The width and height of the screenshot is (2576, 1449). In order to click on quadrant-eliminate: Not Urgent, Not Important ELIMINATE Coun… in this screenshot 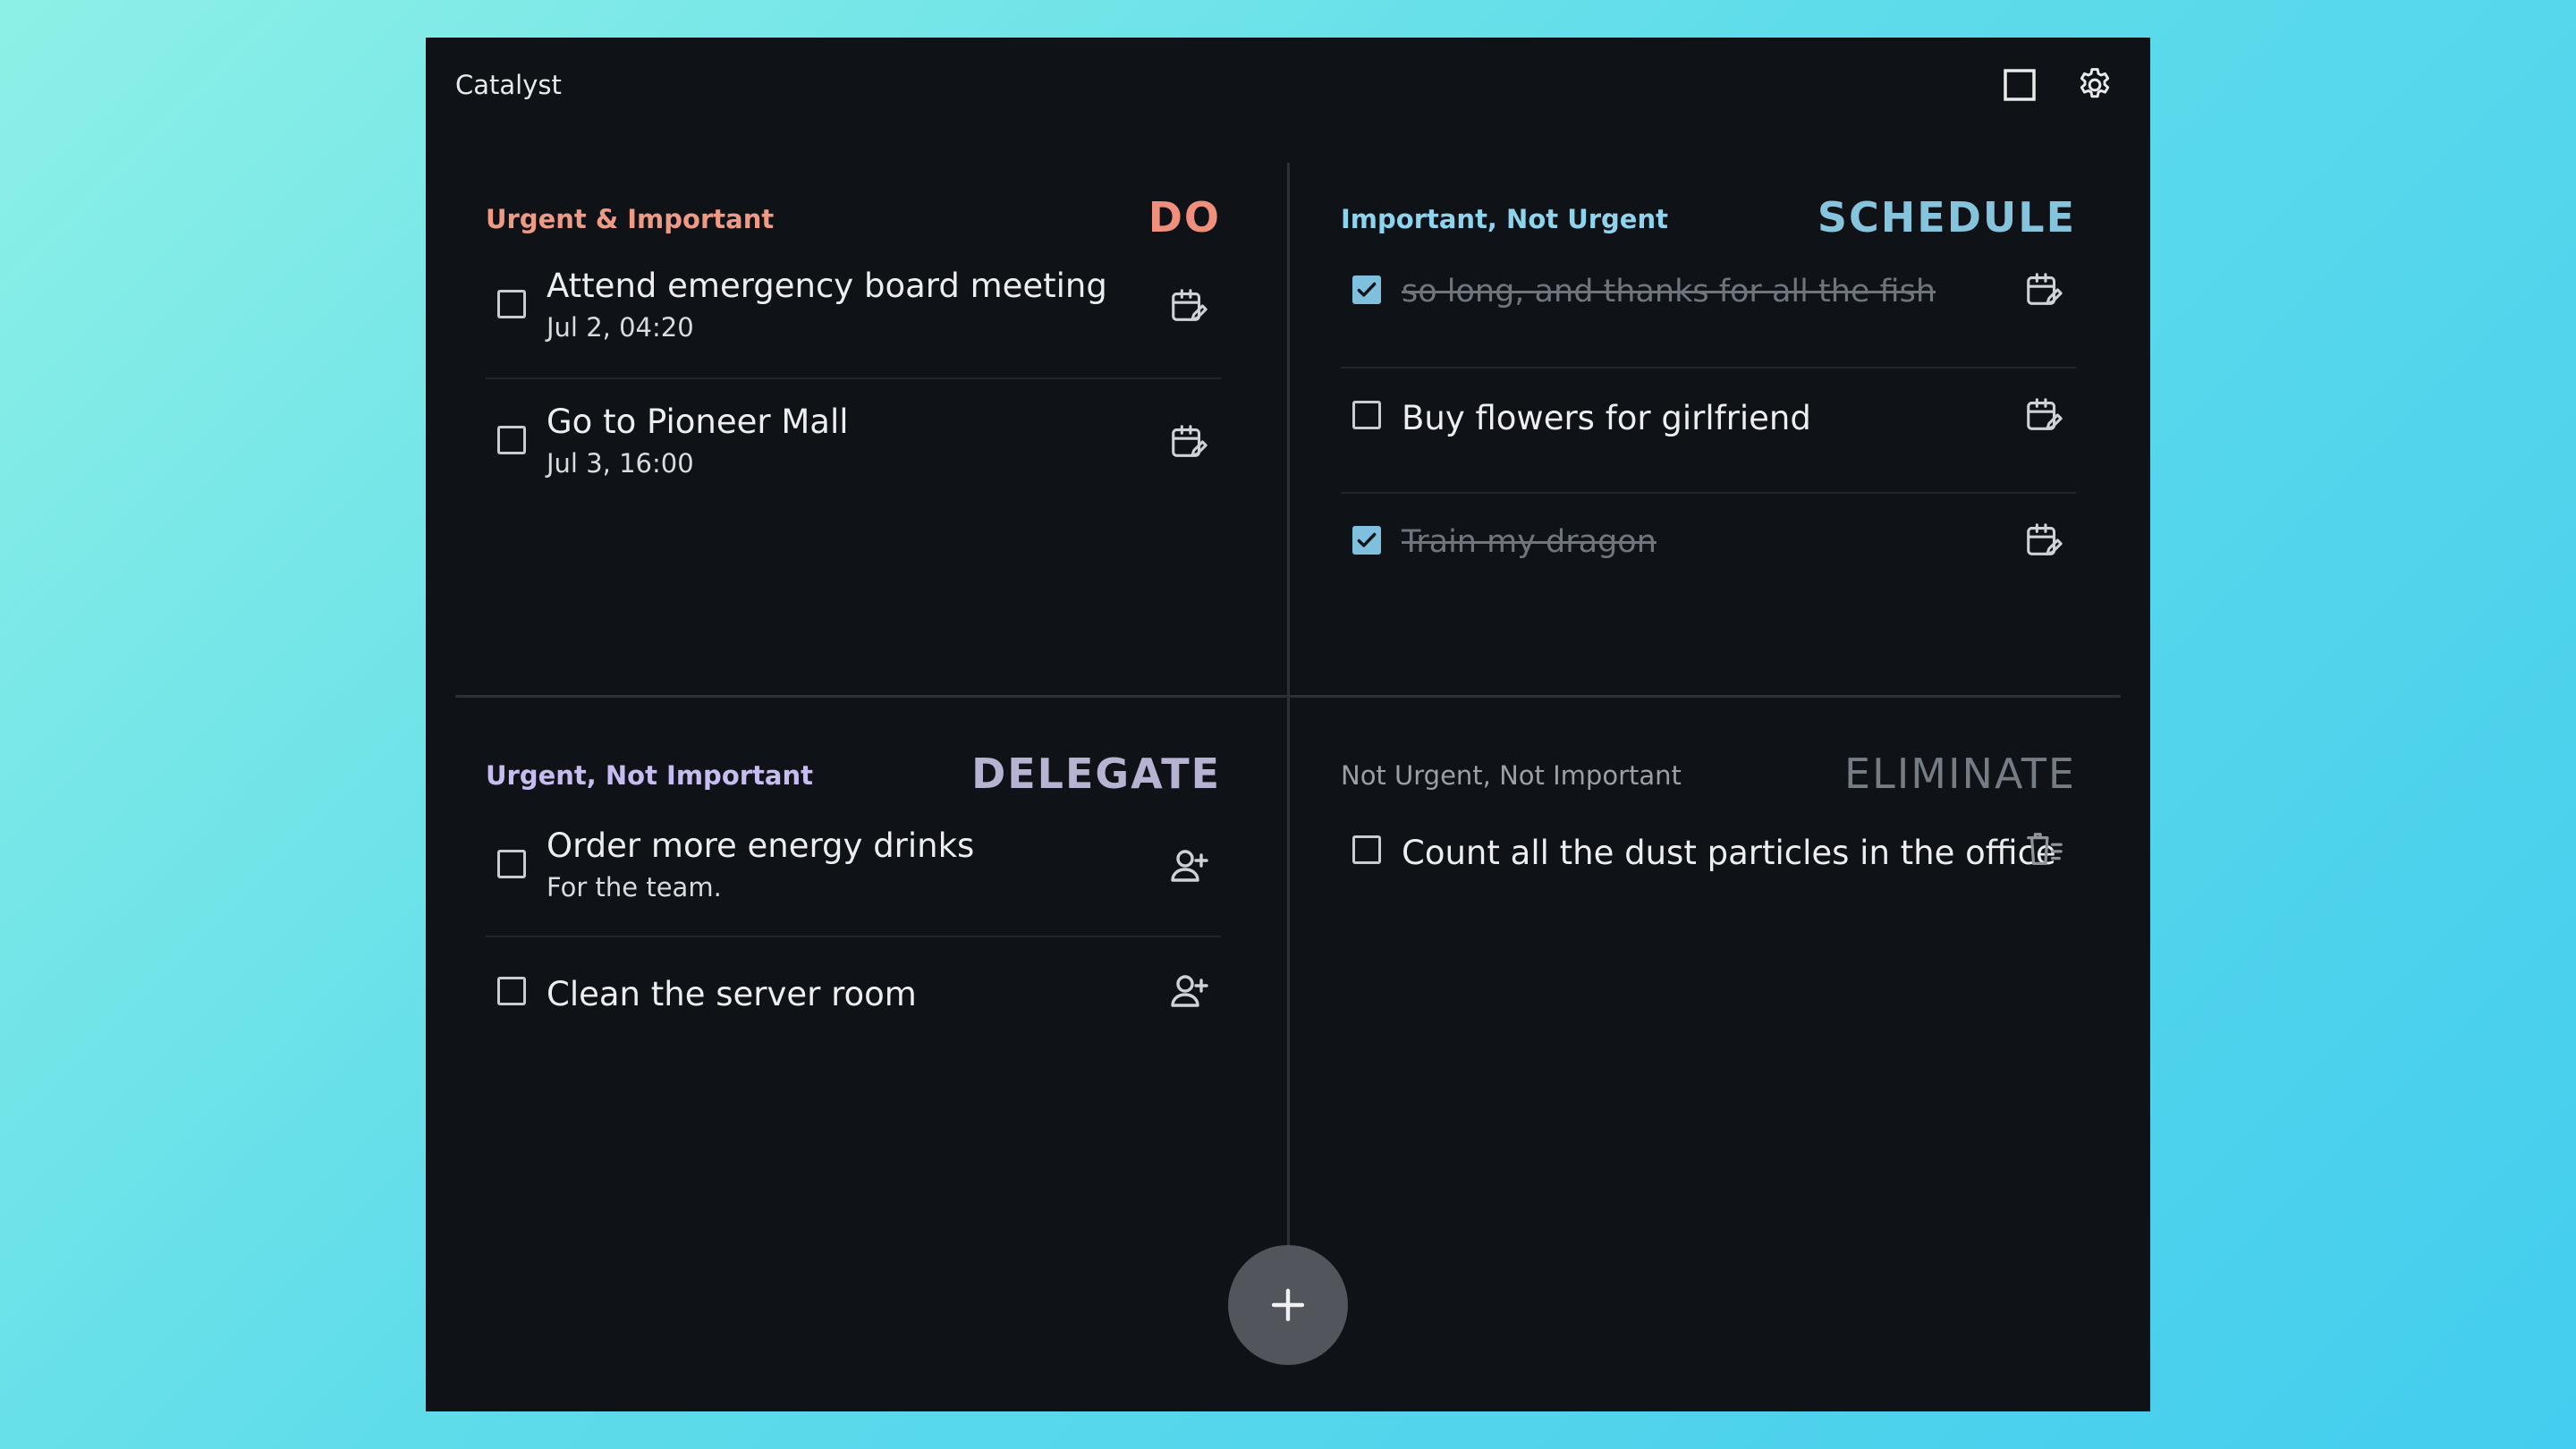, I will do `click(1708, 987)`.